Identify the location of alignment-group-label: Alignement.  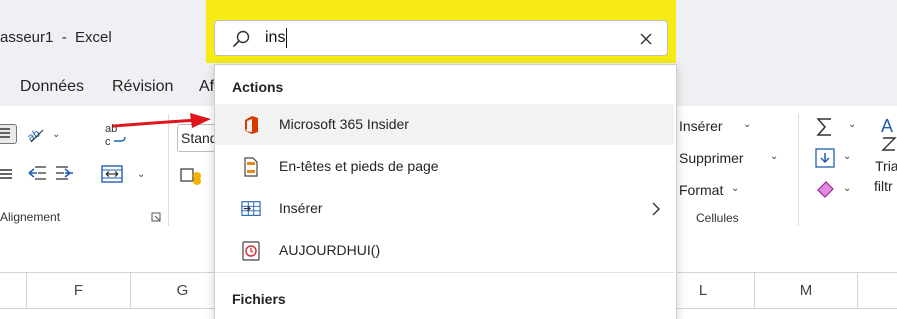
(30, 217).